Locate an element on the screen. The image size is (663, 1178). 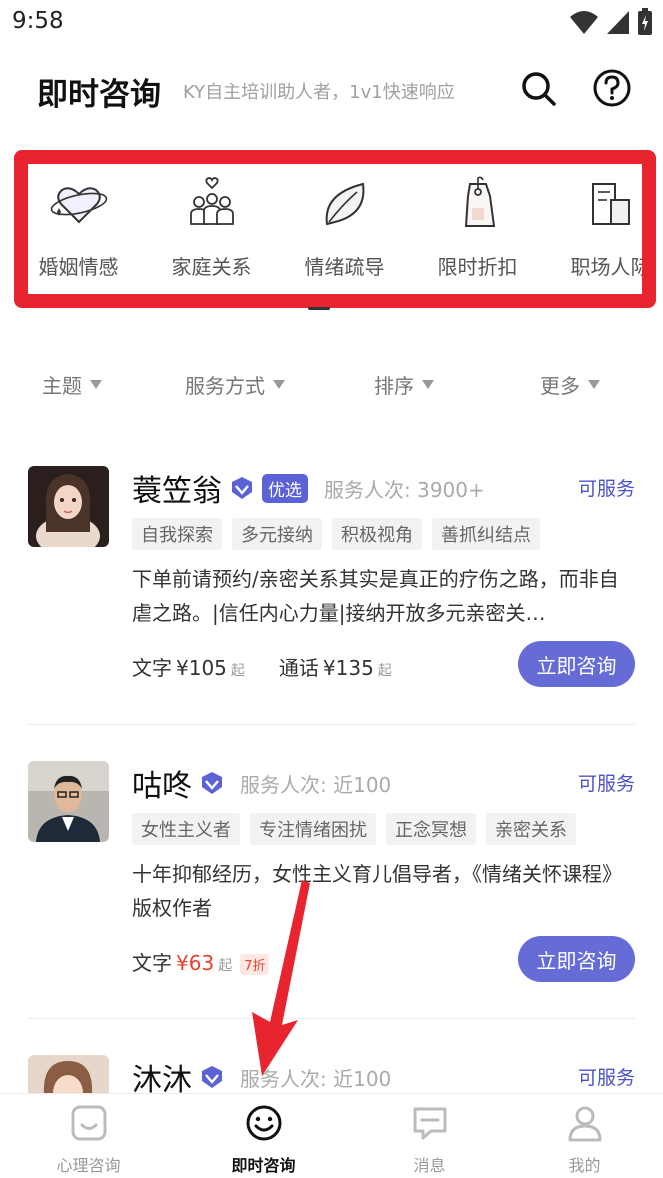
category-label: 情绪疏导 is located at coordinates (344, 267).